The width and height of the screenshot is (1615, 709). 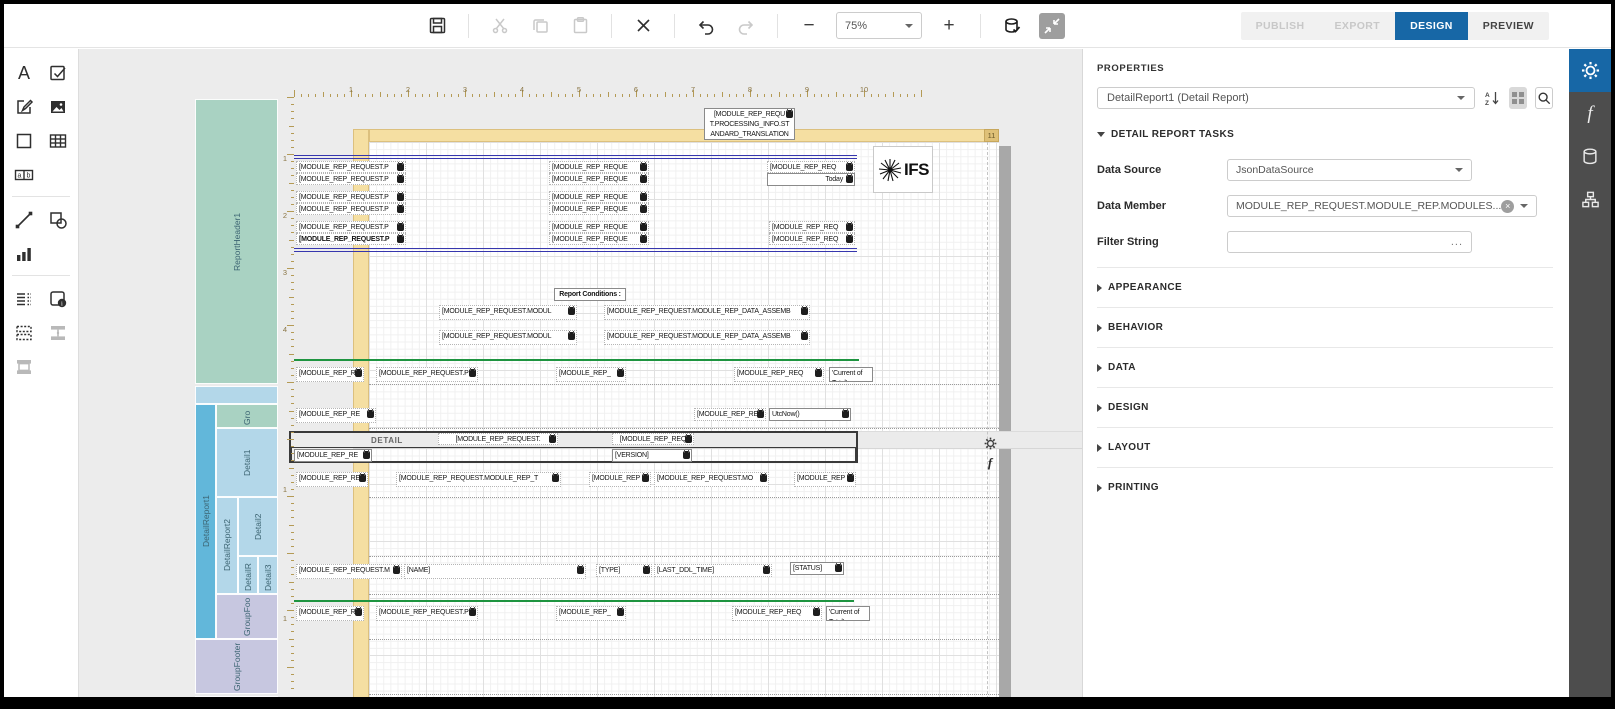 I want to click on section-data: DATA, so click(x=1325, y=367).